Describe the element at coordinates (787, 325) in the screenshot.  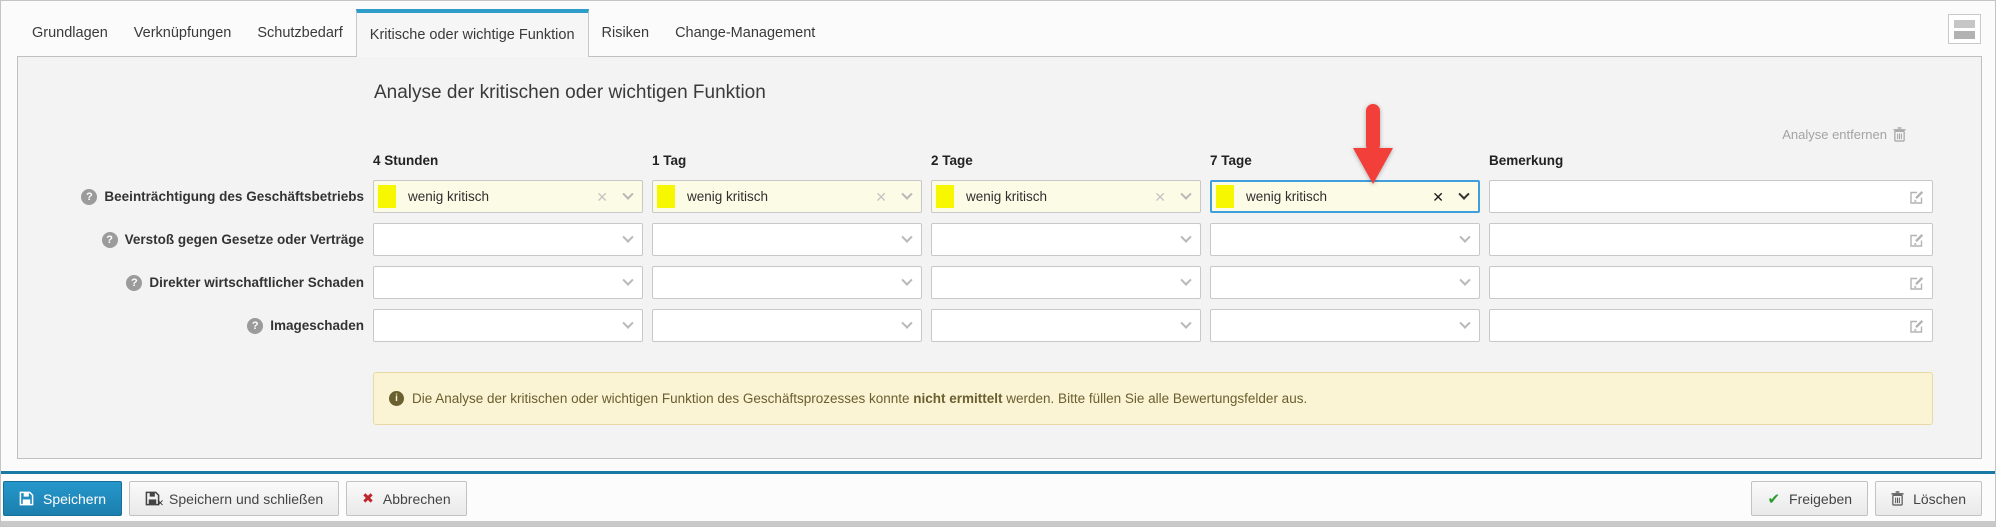
I see `select-imageschaden-1tag` at that location.